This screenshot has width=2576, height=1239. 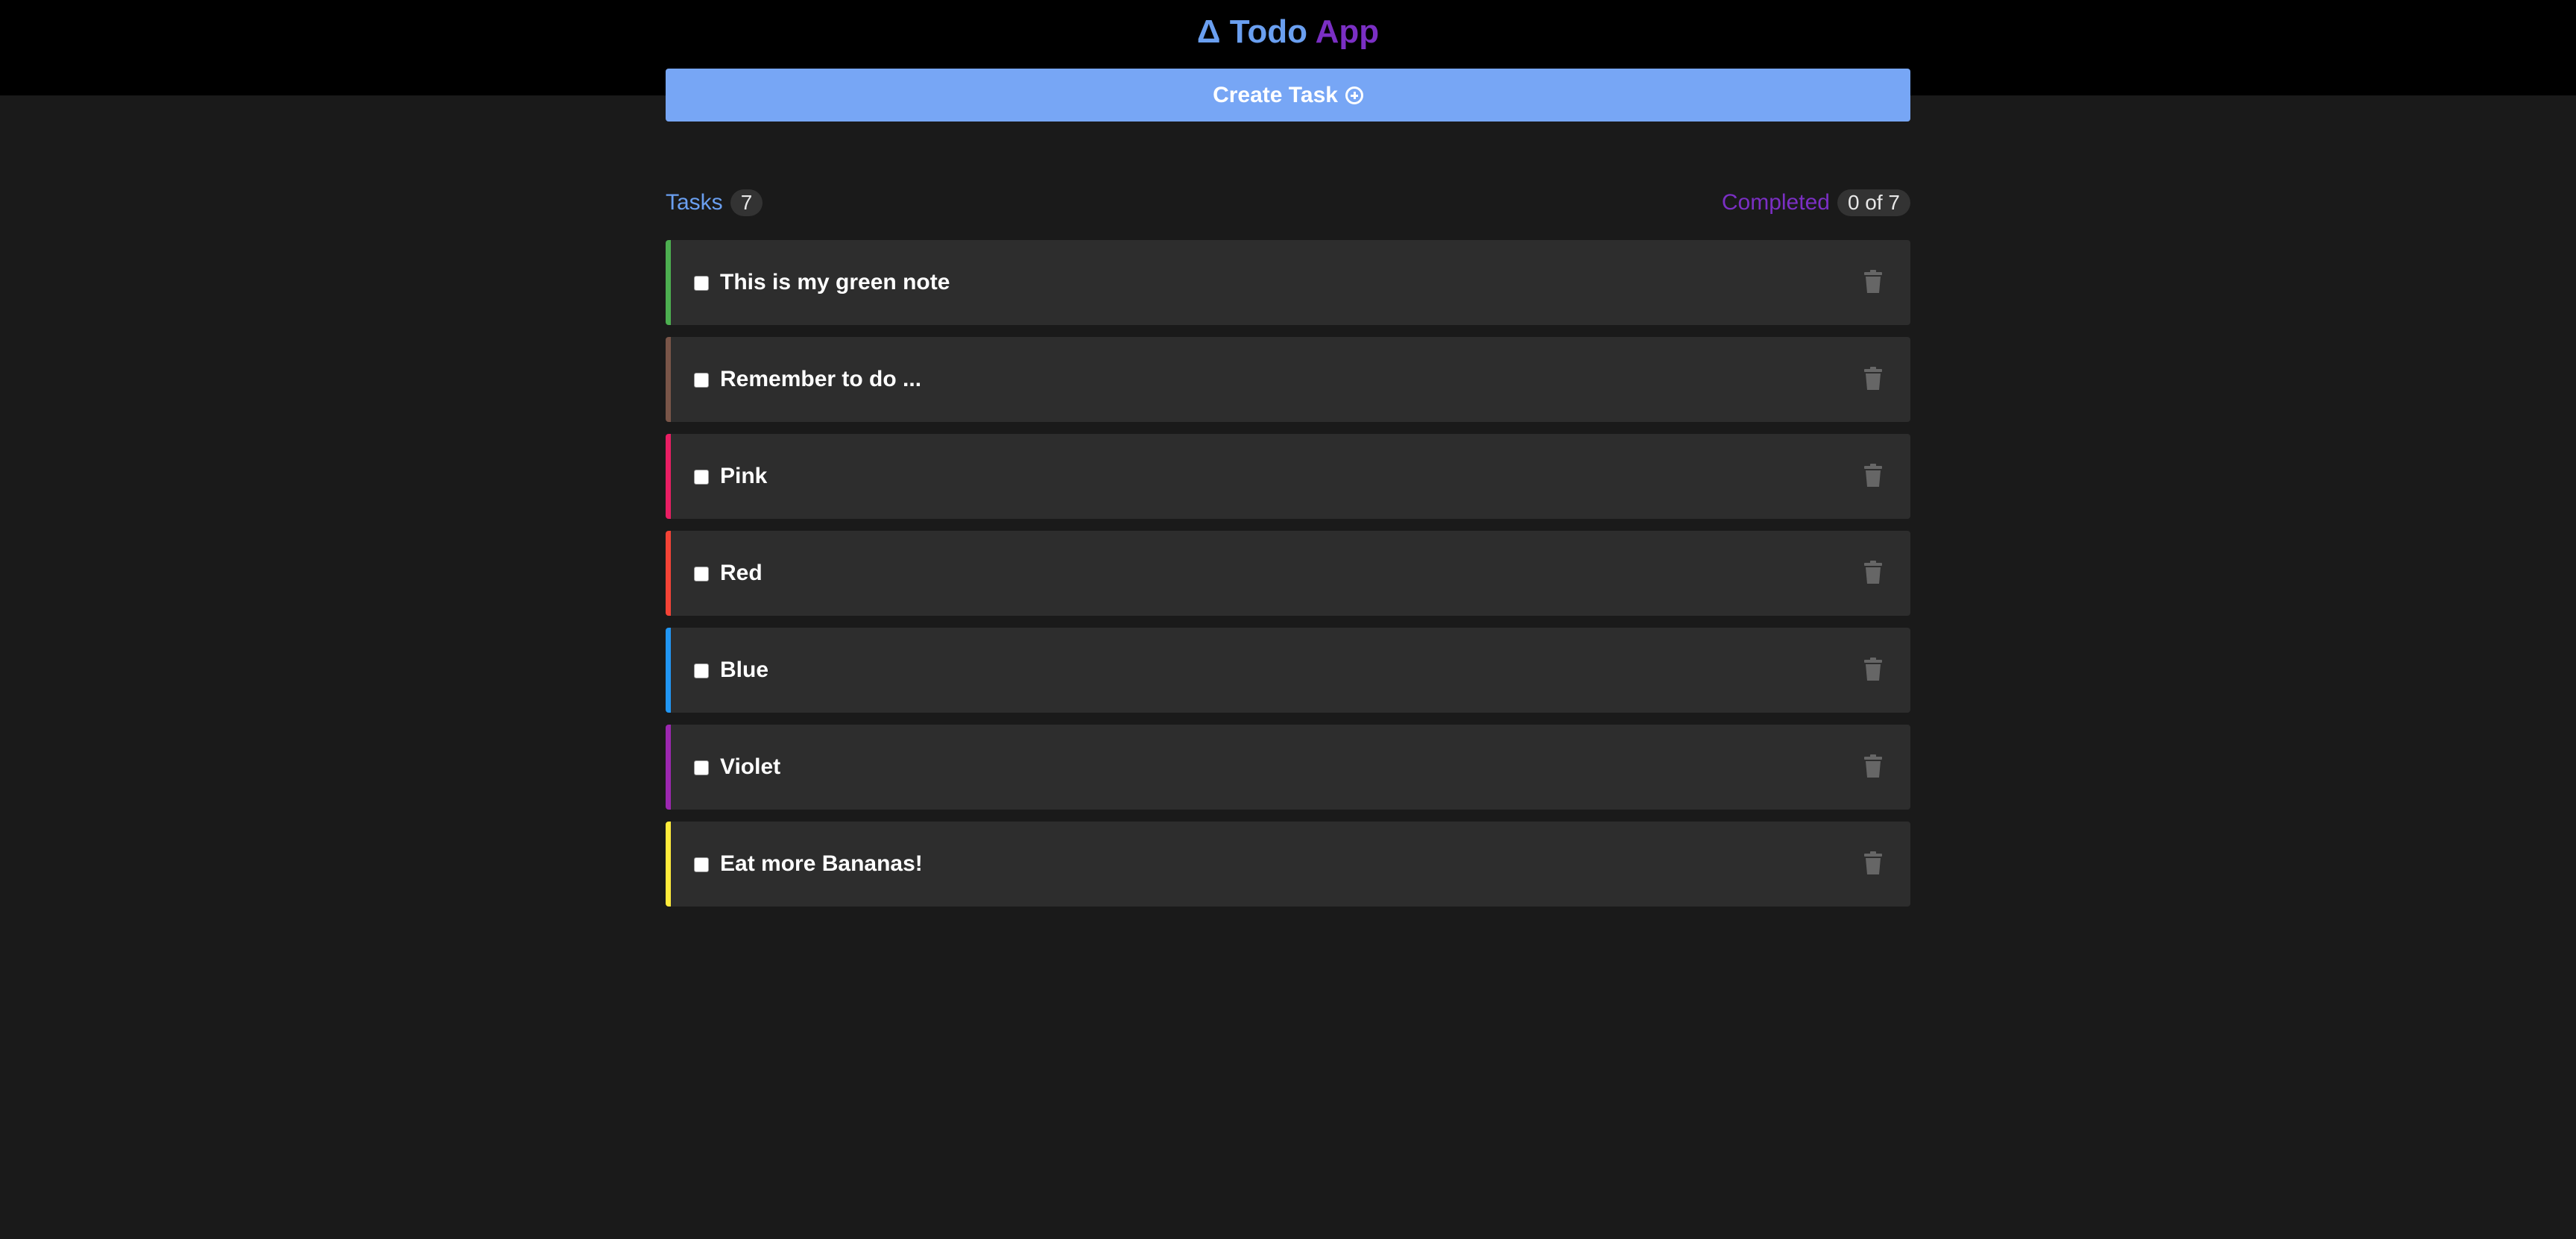 I want to click on task-item: Eat more Bananas!, so click(x=1288, y=865).